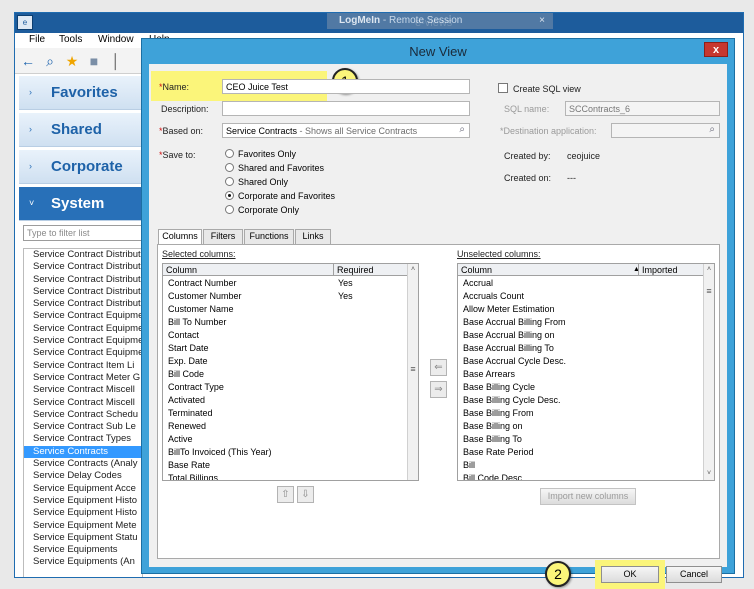 This screenshot has width=754, height=589. Describe the element at coordinates (286, 348) in the screenshot. I see `table-row: Start Date` at that location.